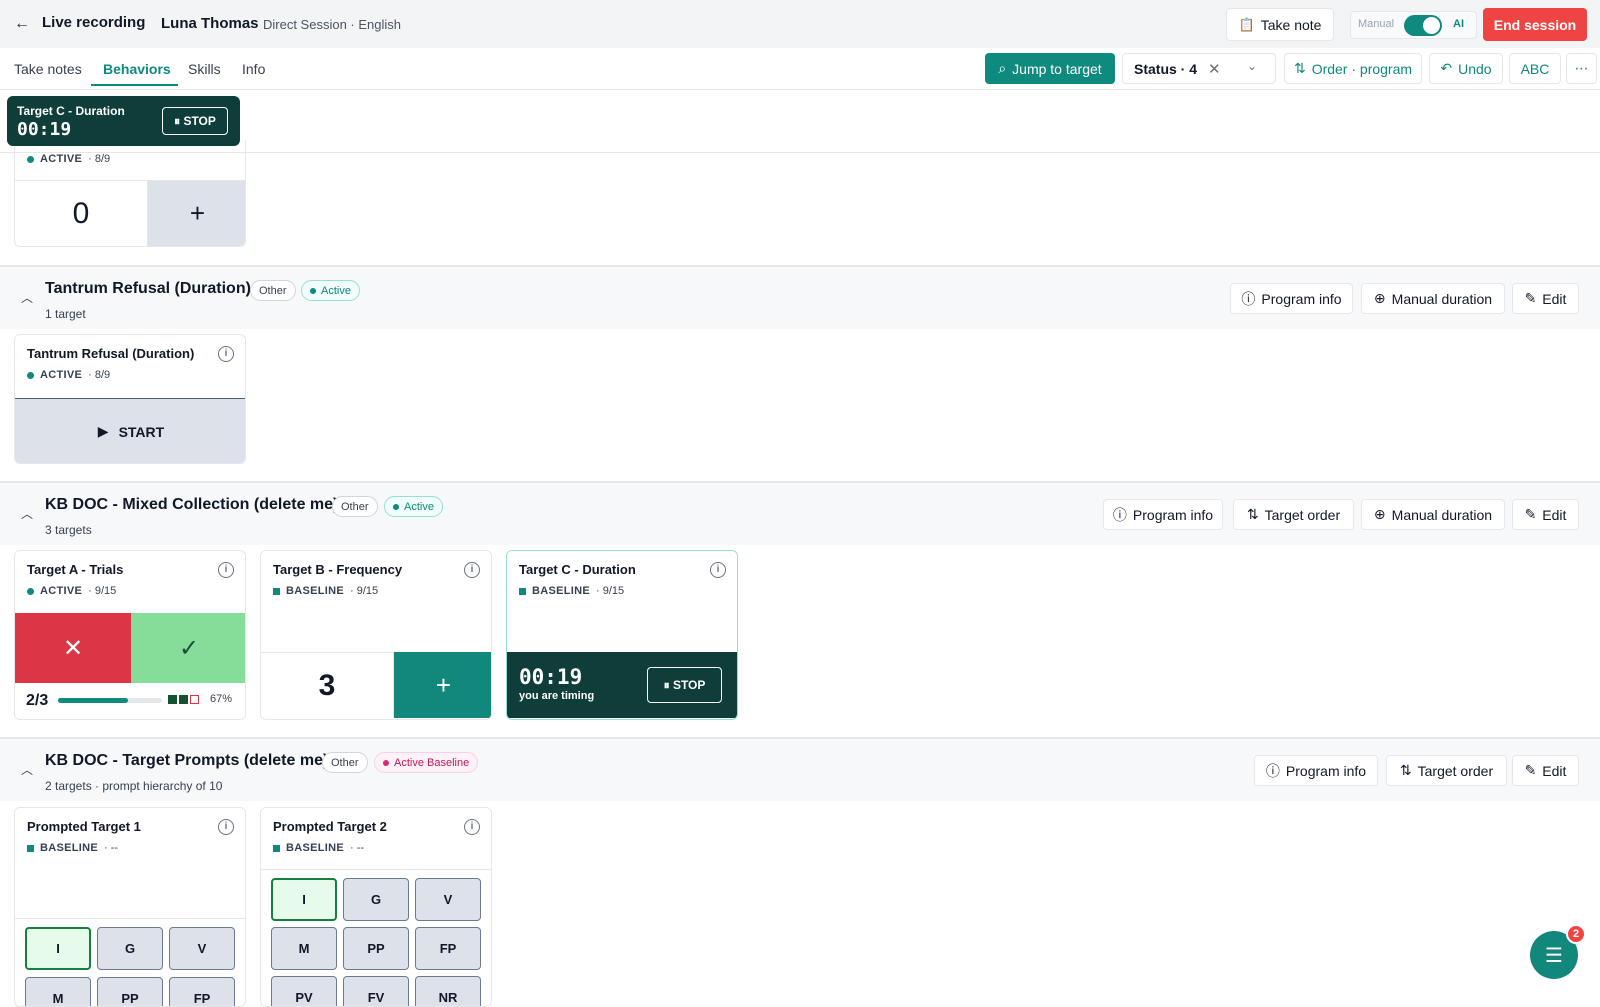 The image size is (1600, 1007). What do you see at coordinates (24, 24) in the screenshot?
I see `back-arrow-icon: ←` at bounding box center [24, 24].